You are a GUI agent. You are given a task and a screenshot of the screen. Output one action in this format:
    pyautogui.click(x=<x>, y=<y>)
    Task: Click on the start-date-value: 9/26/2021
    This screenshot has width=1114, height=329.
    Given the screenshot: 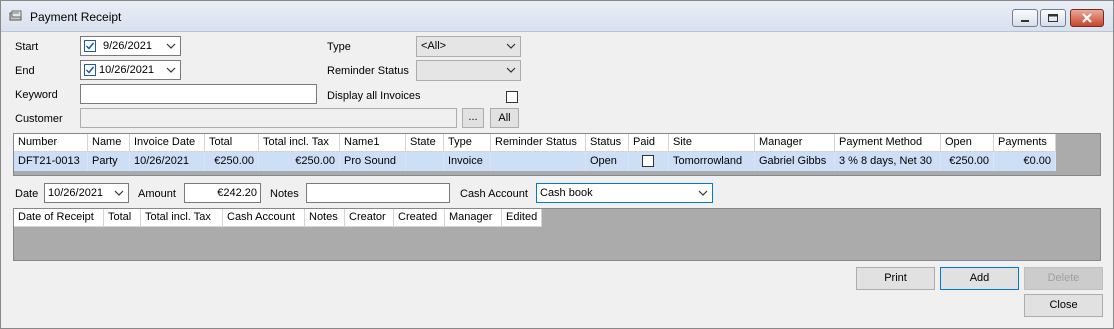 What is the action you would take?
    pyautogui.click(x=127, y=46)
    